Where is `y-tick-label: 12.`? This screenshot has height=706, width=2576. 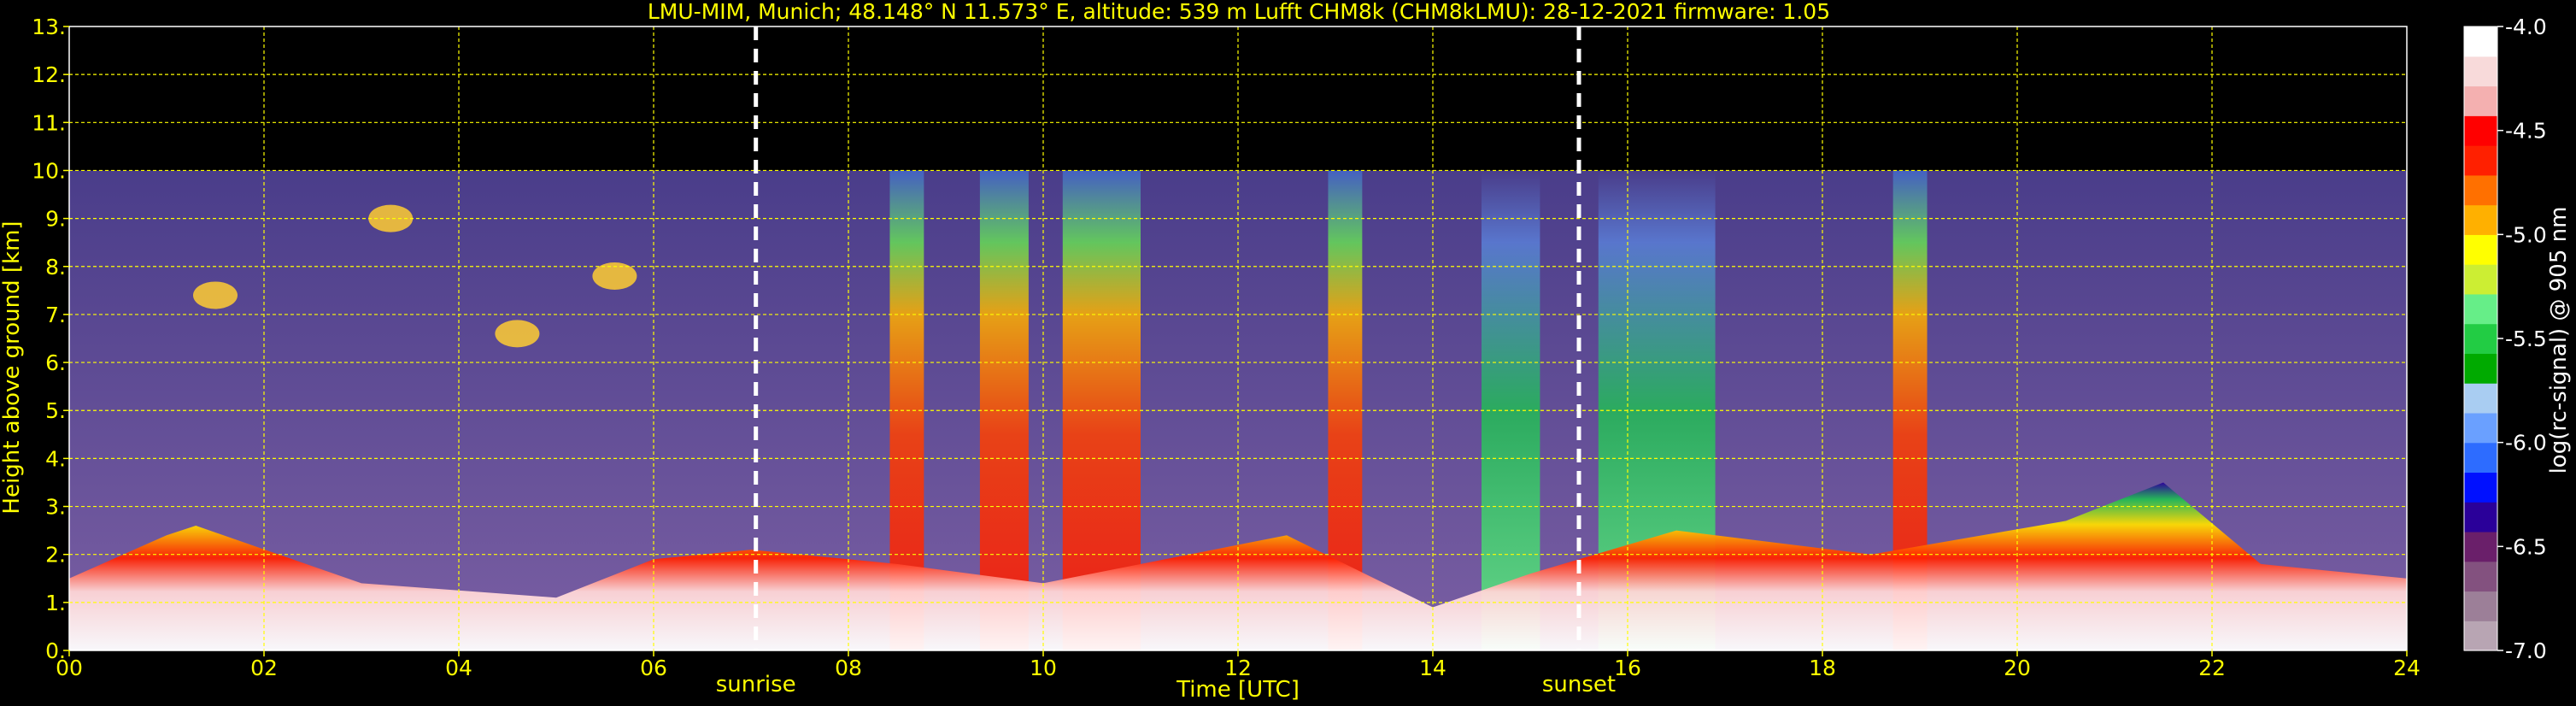
y-tick-label: 12. is located at coordinates (49, 74).